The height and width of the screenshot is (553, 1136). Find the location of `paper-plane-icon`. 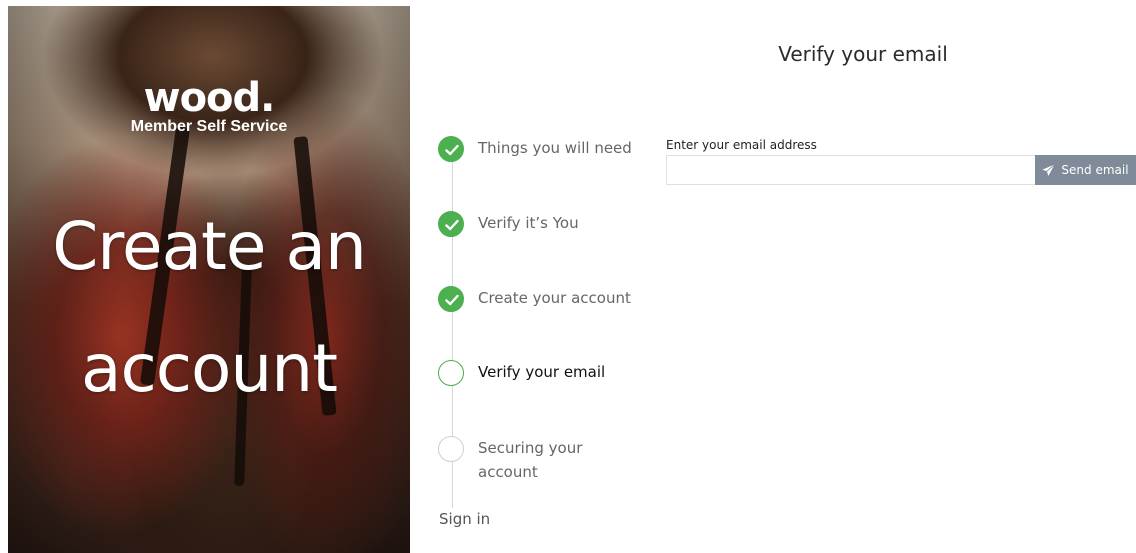

paper-plane-icon is located at coordinates (1049, 169).